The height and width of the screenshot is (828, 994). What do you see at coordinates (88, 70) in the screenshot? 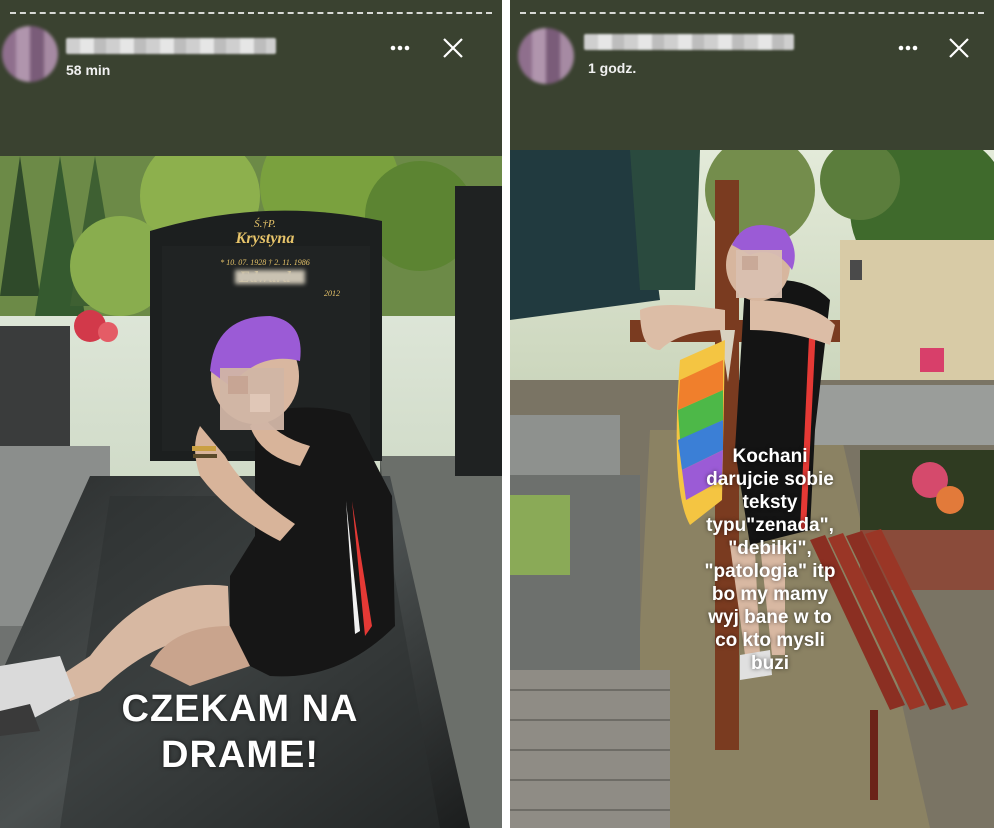
I see `post-time: 58 min` at bounding box center [88, 70].